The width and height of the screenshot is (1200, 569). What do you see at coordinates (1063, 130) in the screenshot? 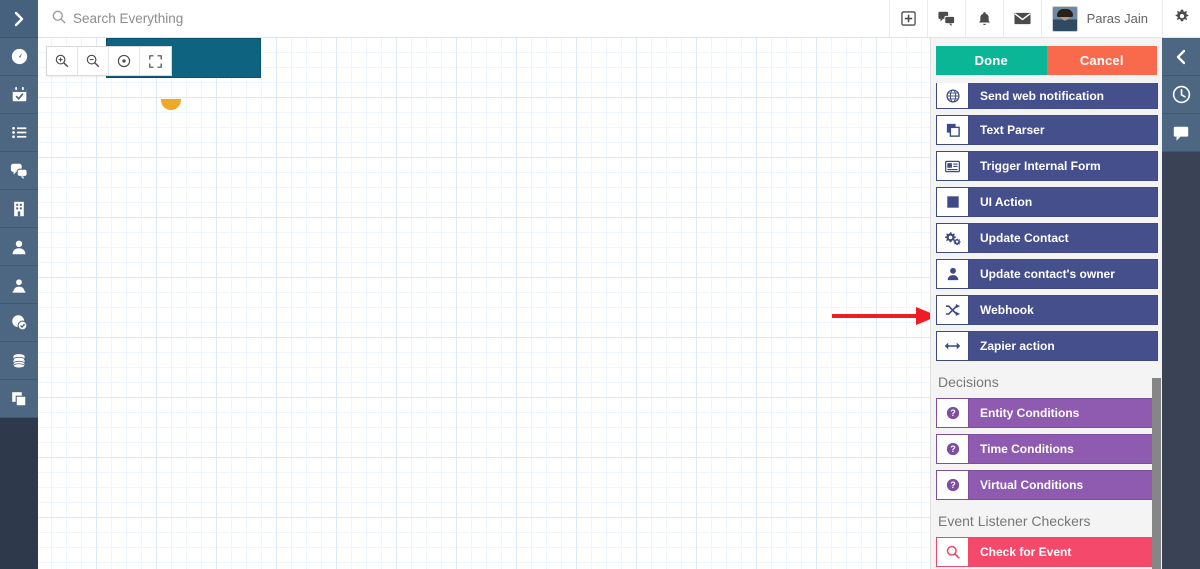
I see `list-item-label: Text Parser` at bounding box center [1063, 130].